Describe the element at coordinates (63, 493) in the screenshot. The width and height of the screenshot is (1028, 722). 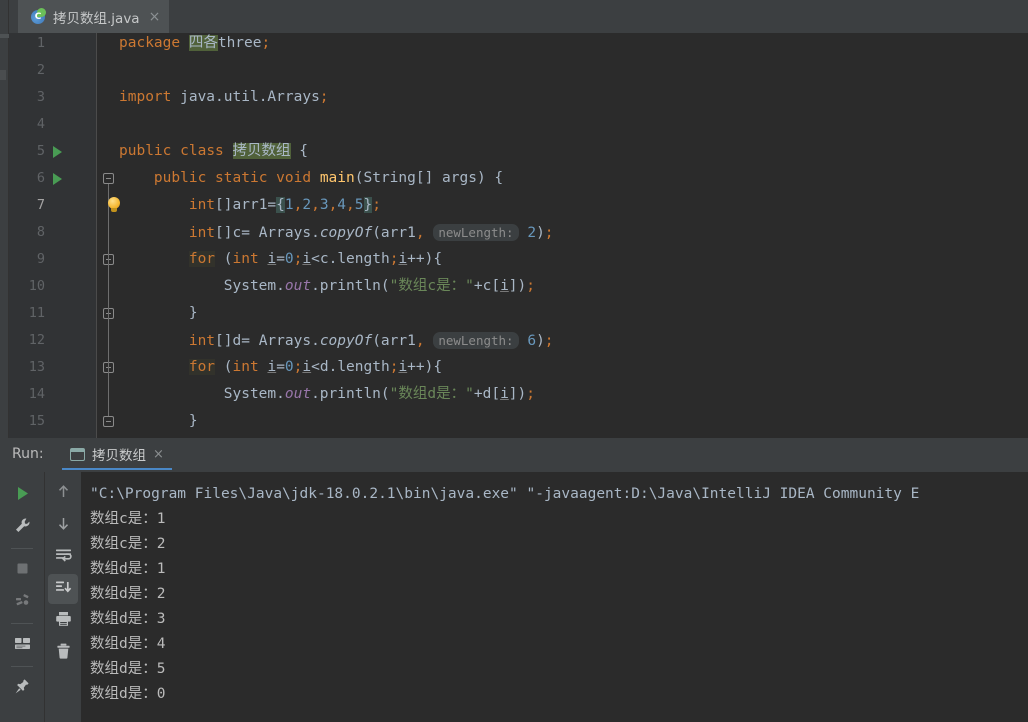
I see `up-button` at that location.